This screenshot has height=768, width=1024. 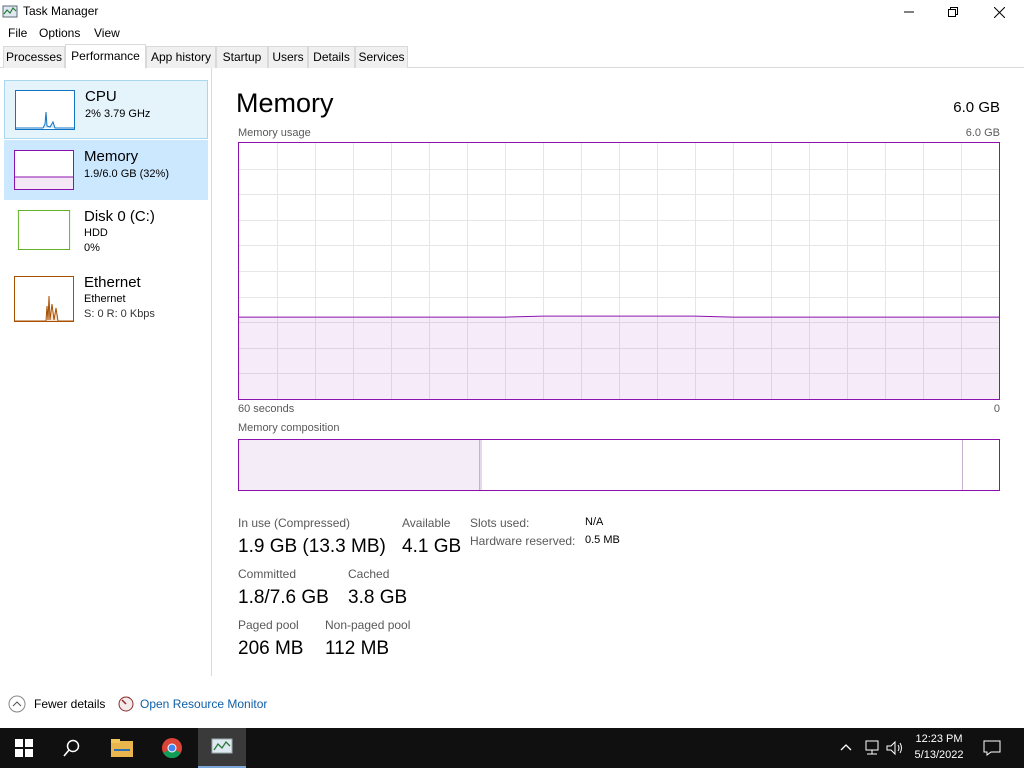 I want to click on memory-usage-area, so click(x=619, y=358).